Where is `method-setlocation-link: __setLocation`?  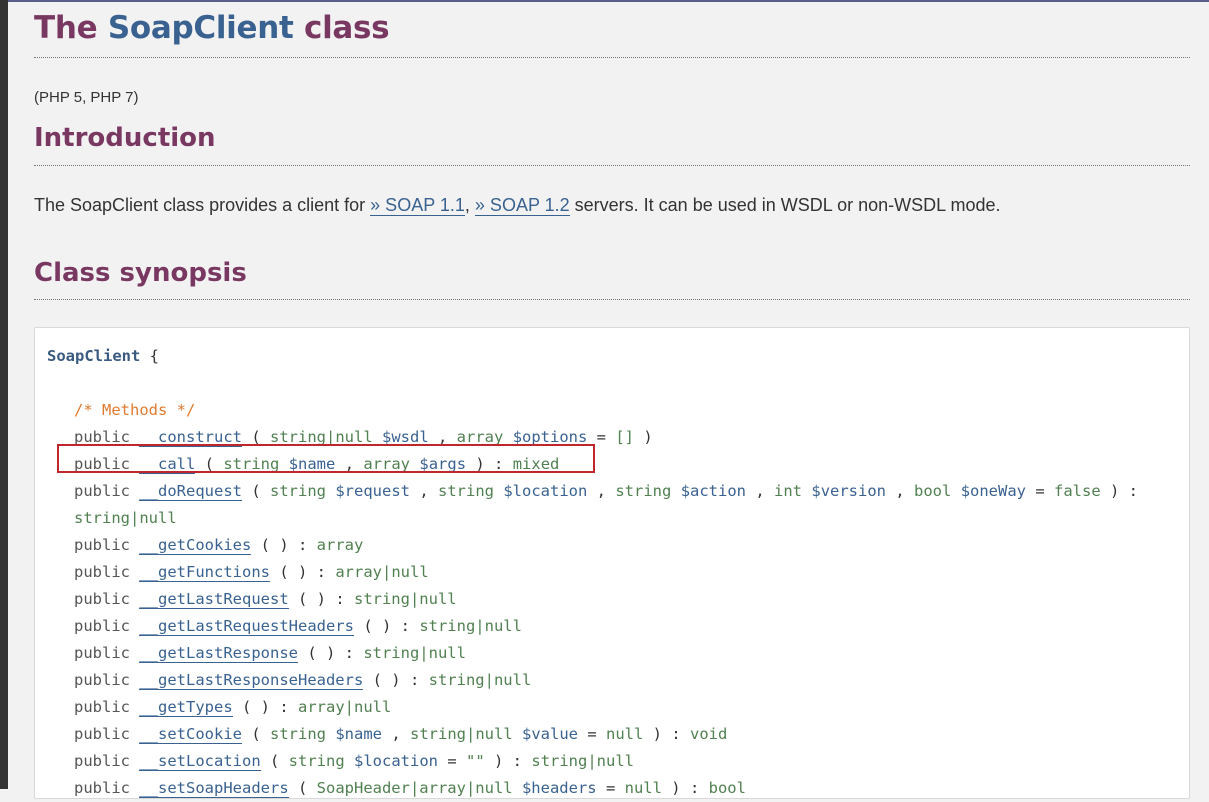
method-setlocation-link: __setLocation is located at coordinates (200, 761).